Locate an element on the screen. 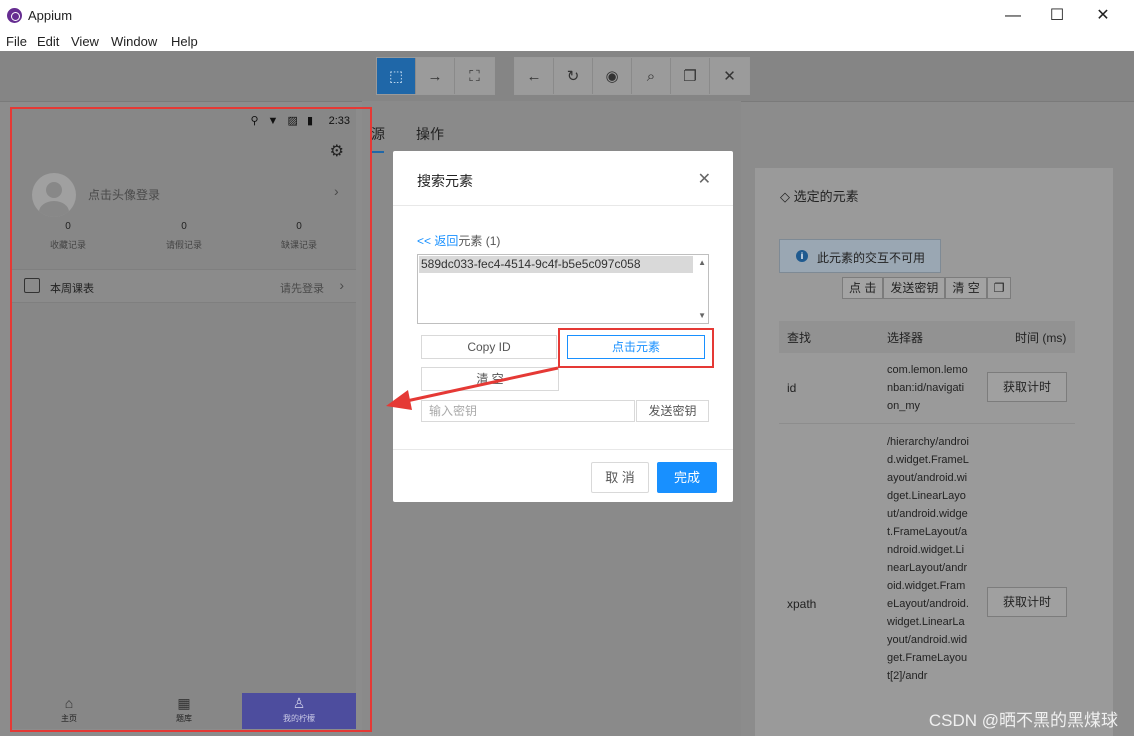 The width and height of the screenshot is (1134, 736). refresh-icon: ↻ is located at coordinates (573, 76).